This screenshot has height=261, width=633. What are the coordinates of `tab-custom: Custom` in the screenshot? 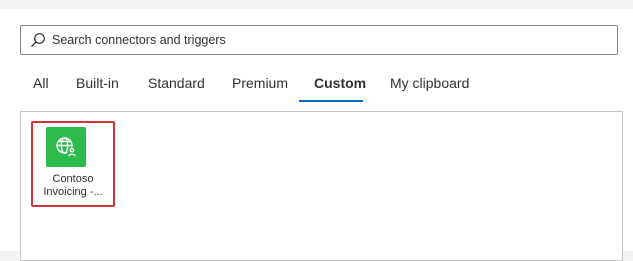 It's located at (340, 83).